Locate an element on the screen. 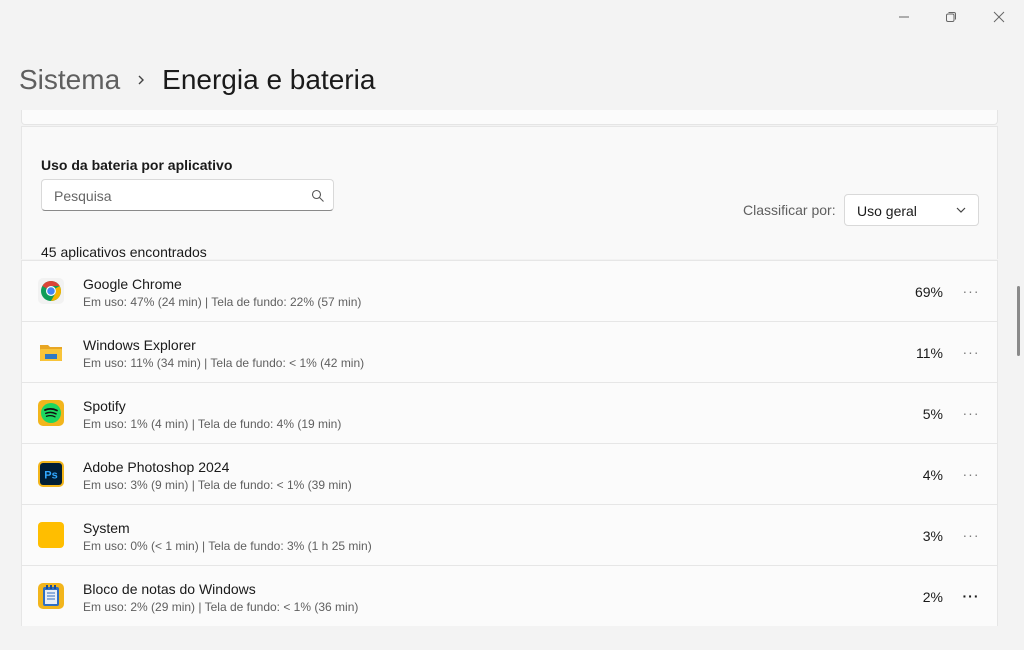 The width and height of the screenshot is (1024, 650). close-icon is located at coordinates (999, 17).